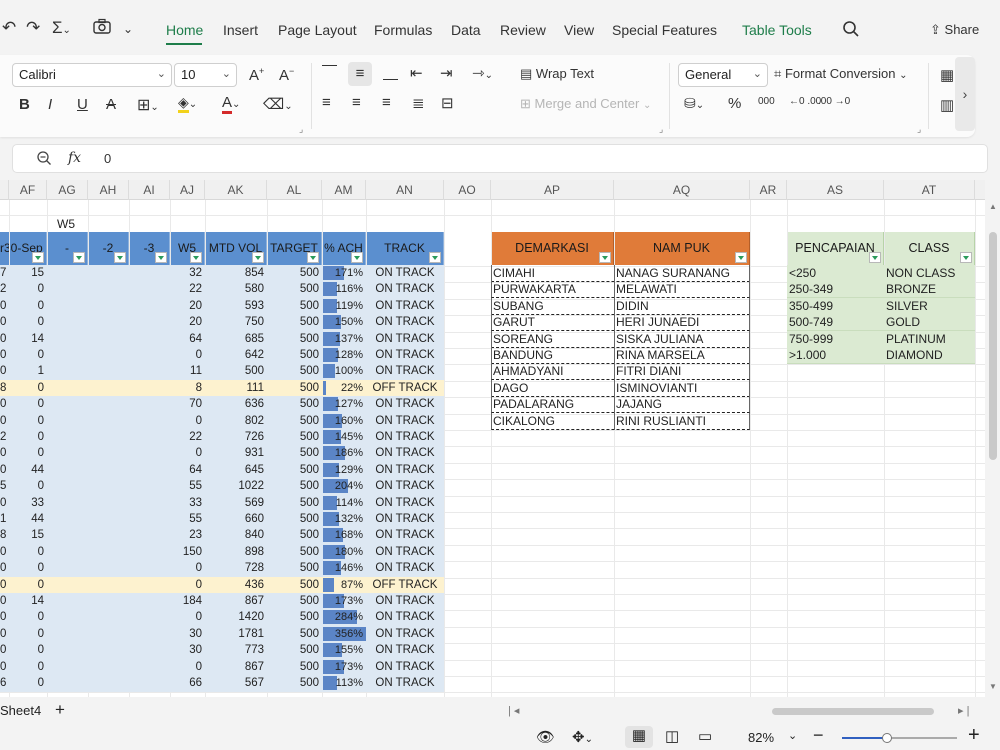  I want to click on camera-icon, so click(102, 28).